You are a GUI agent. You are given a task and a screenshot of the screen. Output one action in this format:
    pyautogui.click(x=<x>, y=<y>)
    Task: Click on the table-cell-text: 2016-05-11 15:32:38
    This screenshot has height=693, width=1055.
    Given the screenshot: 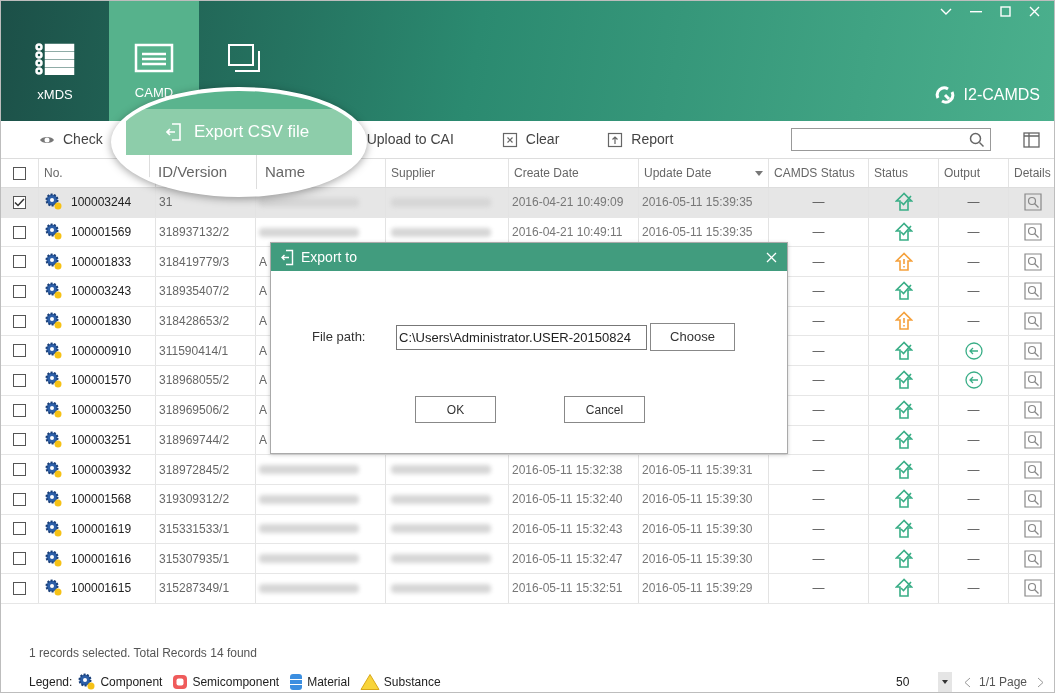 What is the action you would take?
    pyautogui.click(x=567, y=470)
    